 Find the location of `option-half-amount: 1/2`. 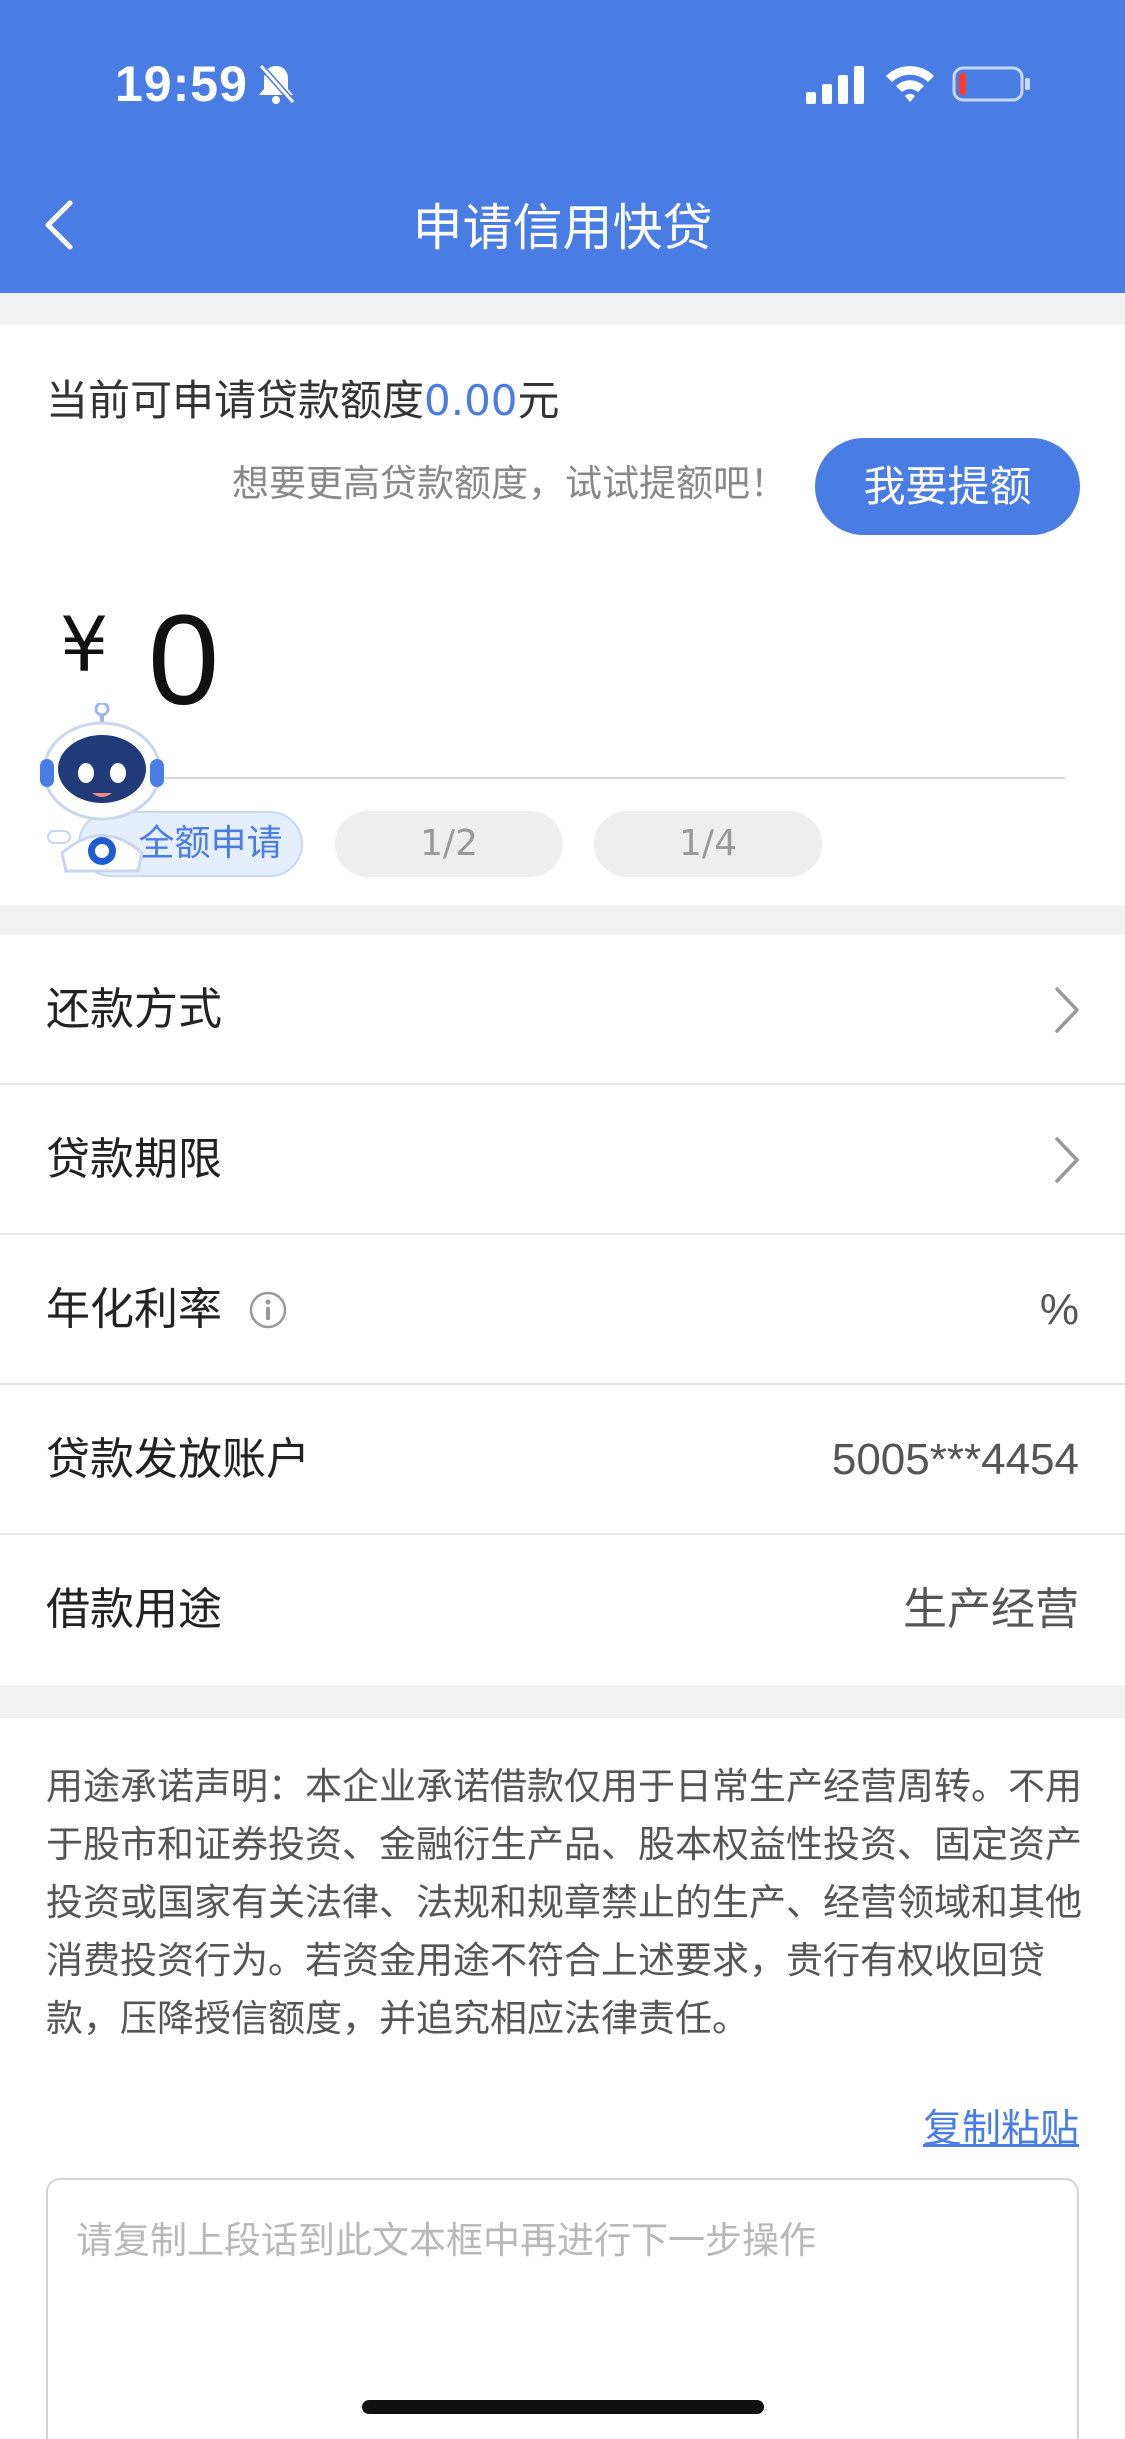

option-half-amount: 1/2 is located at coordinates (449, 844).